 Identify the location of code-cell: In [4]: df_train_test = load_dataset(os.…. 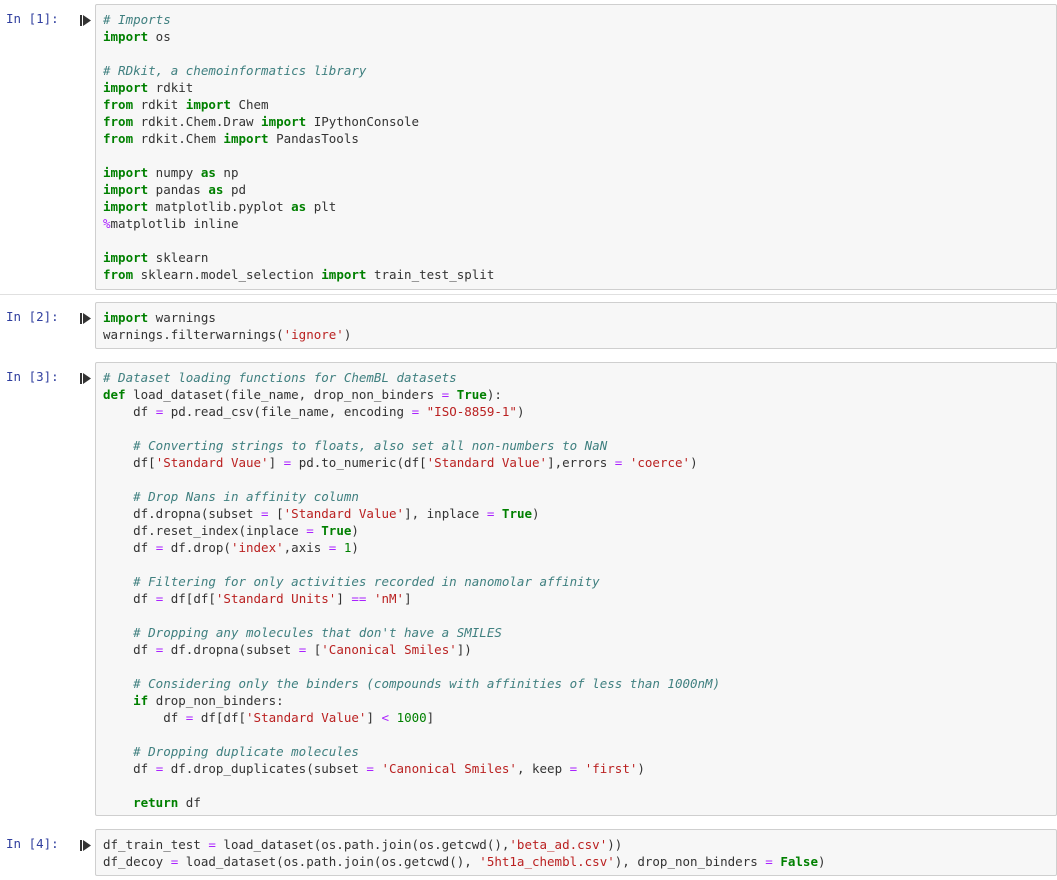
(528, 852).